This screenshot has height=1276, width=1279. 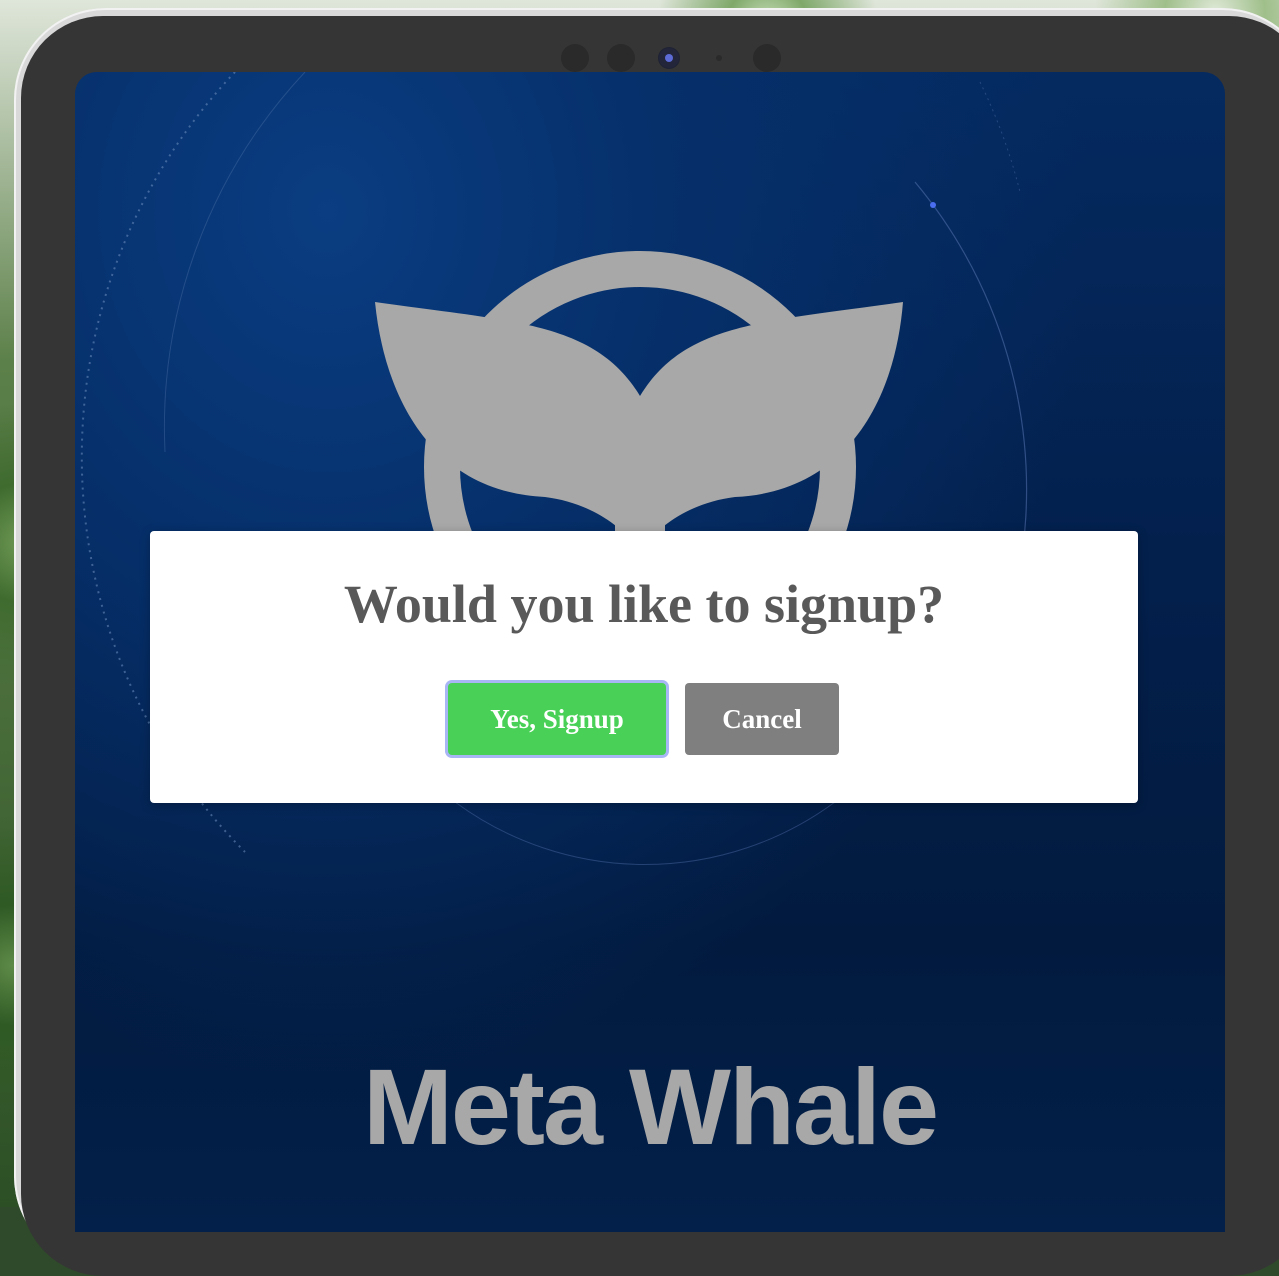 I want to click on cancel-button: Cancel, so click(x=762, y=719).